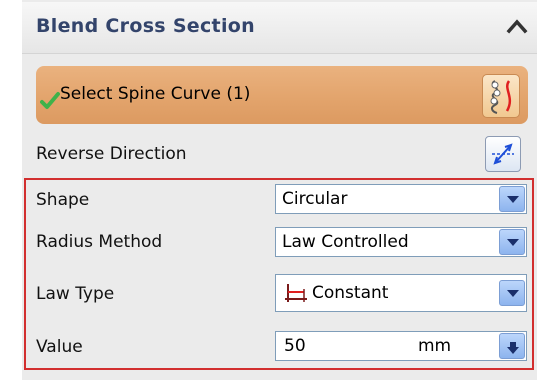  I want to click on value-input: 50, so click(295, 346).